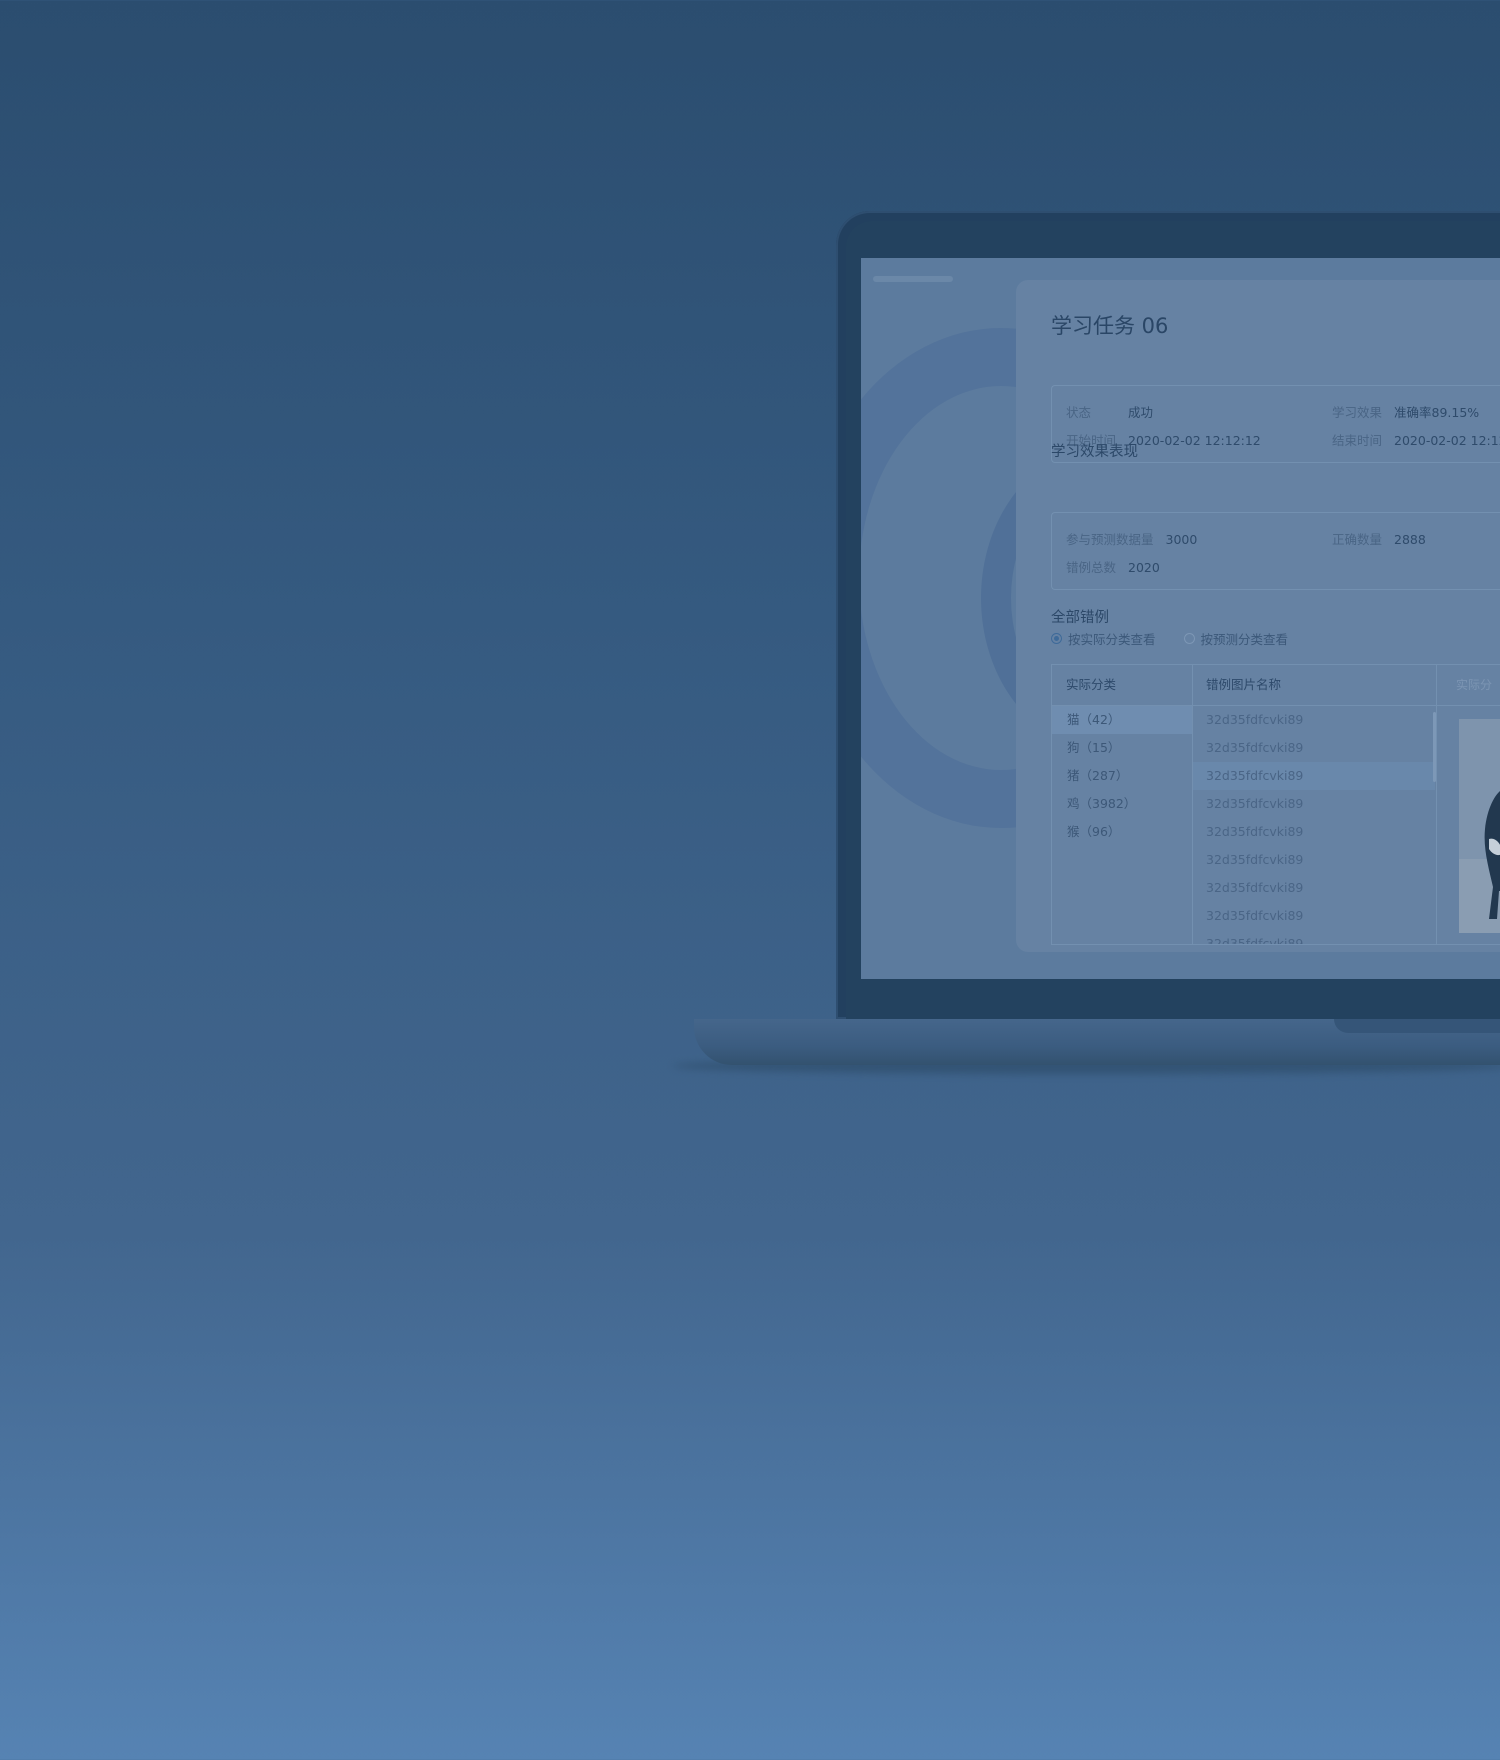 This screenshot has height=1760, width=1500. What do you see at coordinates (1109, 411) in the screenshot?
I see `status-field: 状态 成功` at bounding box center [1109, 411].